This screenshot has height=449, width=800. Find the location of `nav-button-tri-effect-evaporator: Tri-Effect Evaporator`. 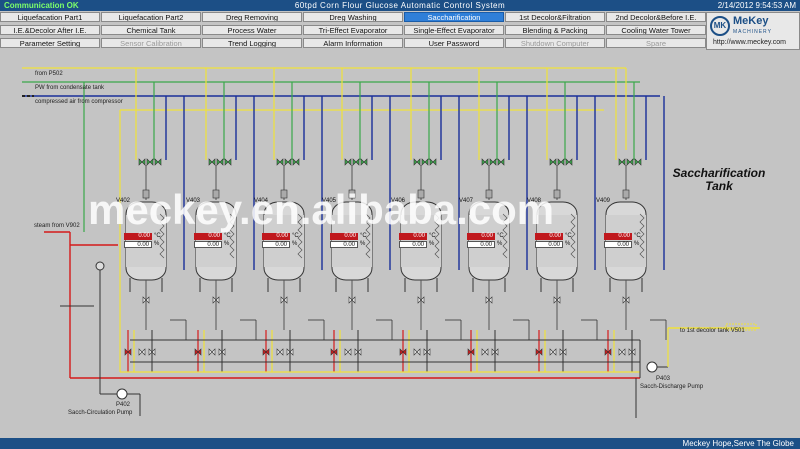

nav-button-tri-effect-evaporator: Tri-Effect Evaporator is located at coordinates (353, 30).